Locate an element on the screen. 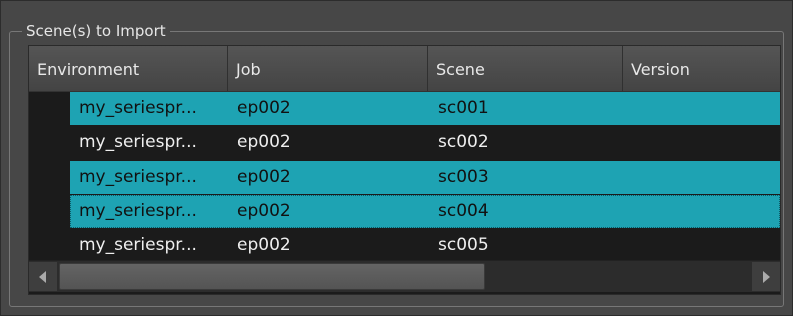 This screenshot has width=793, height=316. scroll-right-button is located at coordinates (766, 276).